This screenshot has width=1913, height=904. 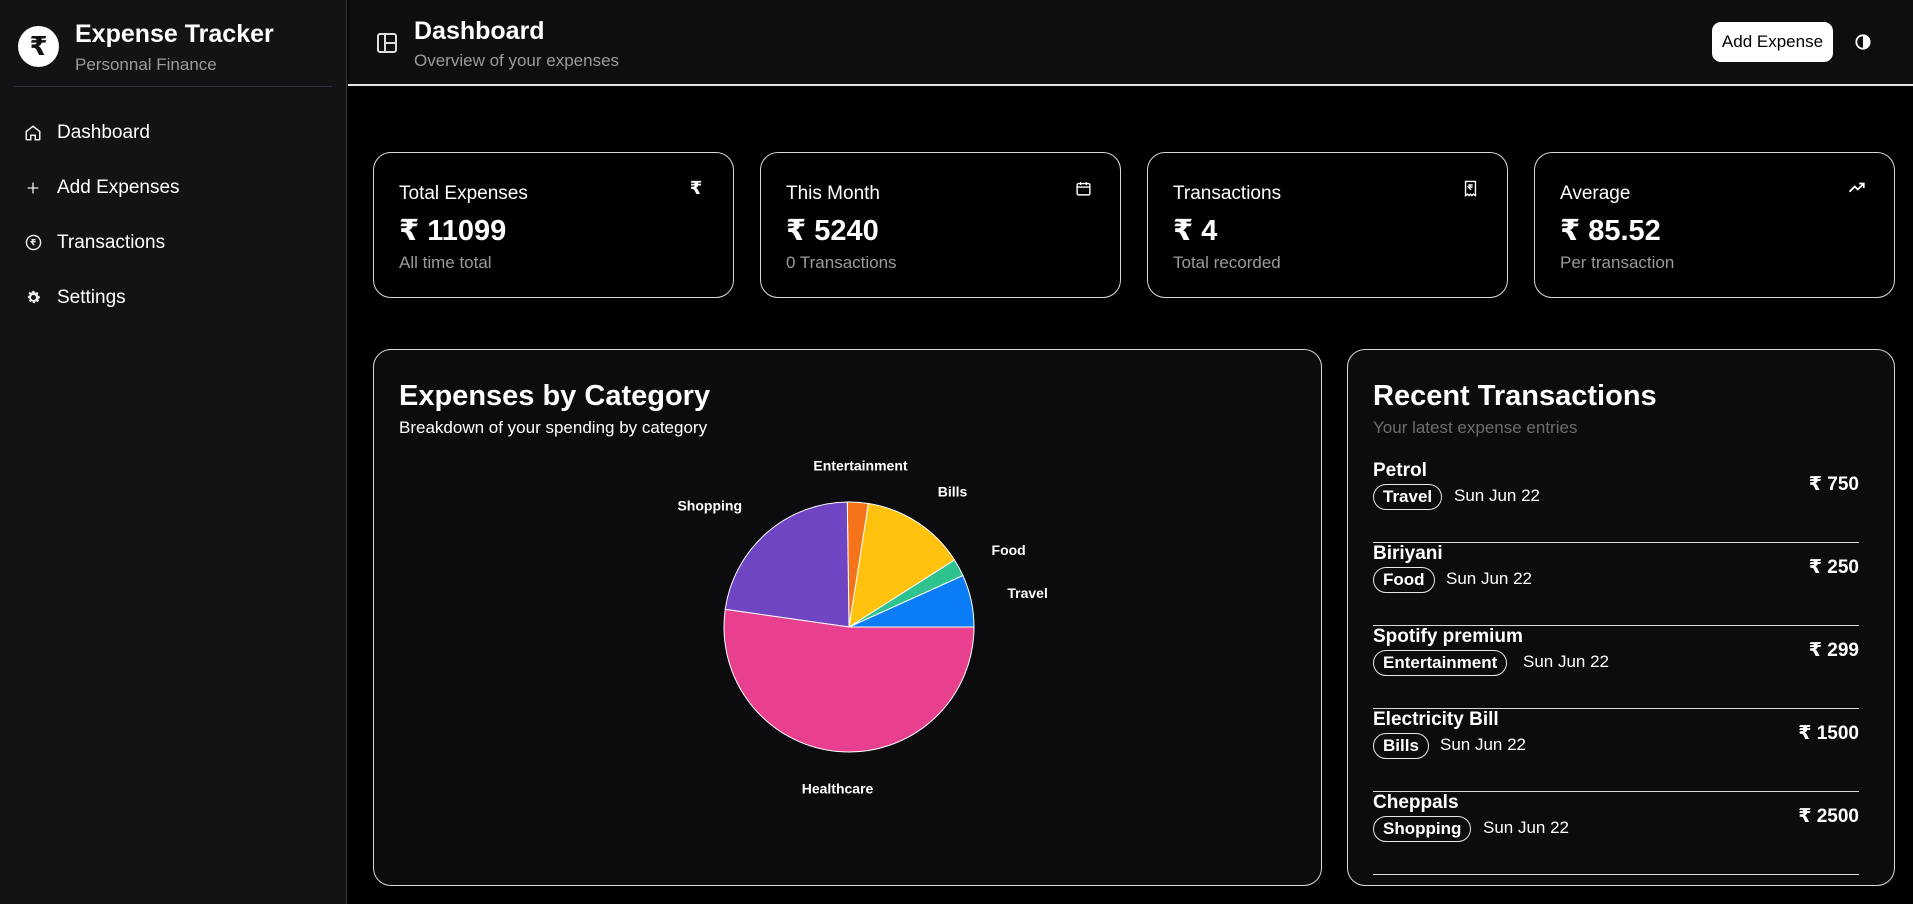 I want to click on pie-label-bills: Bills, so click(x=953, y=492).